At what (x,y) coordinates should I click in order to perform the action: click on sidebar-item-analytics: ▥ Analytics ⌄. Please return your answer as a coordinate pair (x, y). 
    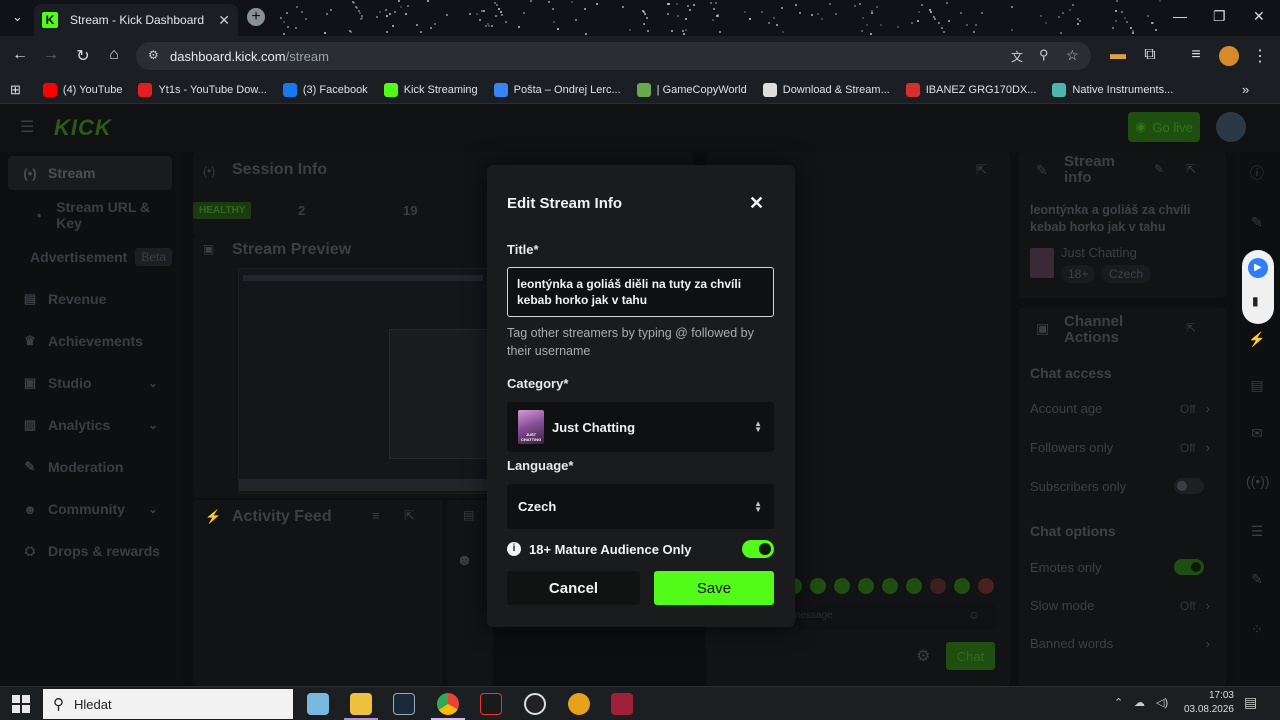
    Looking at the image, I should click on (90, 425).